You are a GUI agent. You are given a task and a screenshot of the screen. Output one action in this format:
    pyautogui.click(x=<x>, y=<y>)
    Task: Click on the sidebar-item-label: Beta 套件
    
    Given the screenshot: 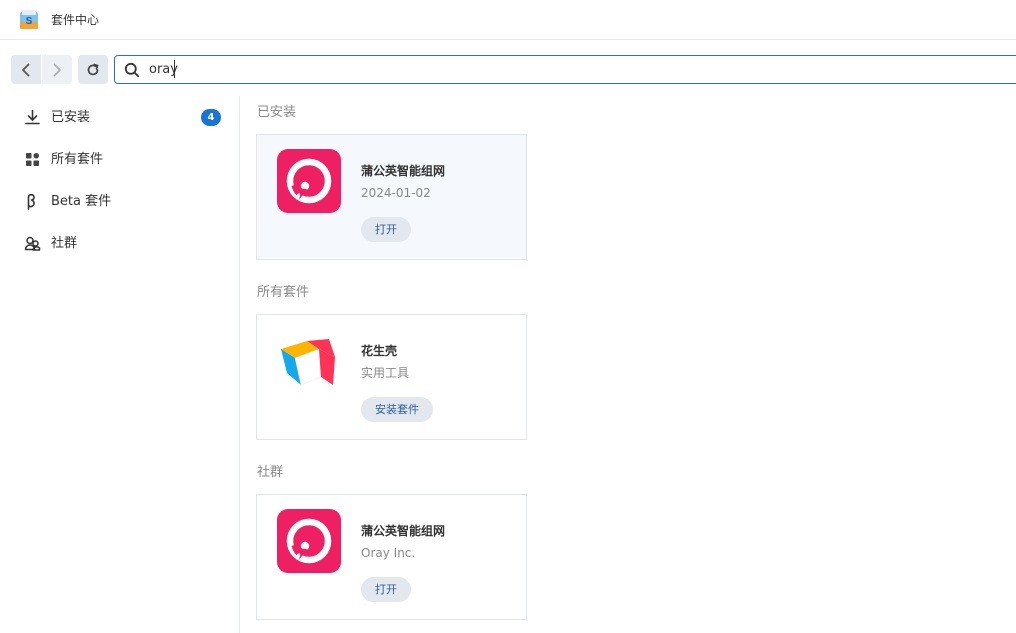 What is the action you would take?
    pyautogui.click(x=81, y=201)
    